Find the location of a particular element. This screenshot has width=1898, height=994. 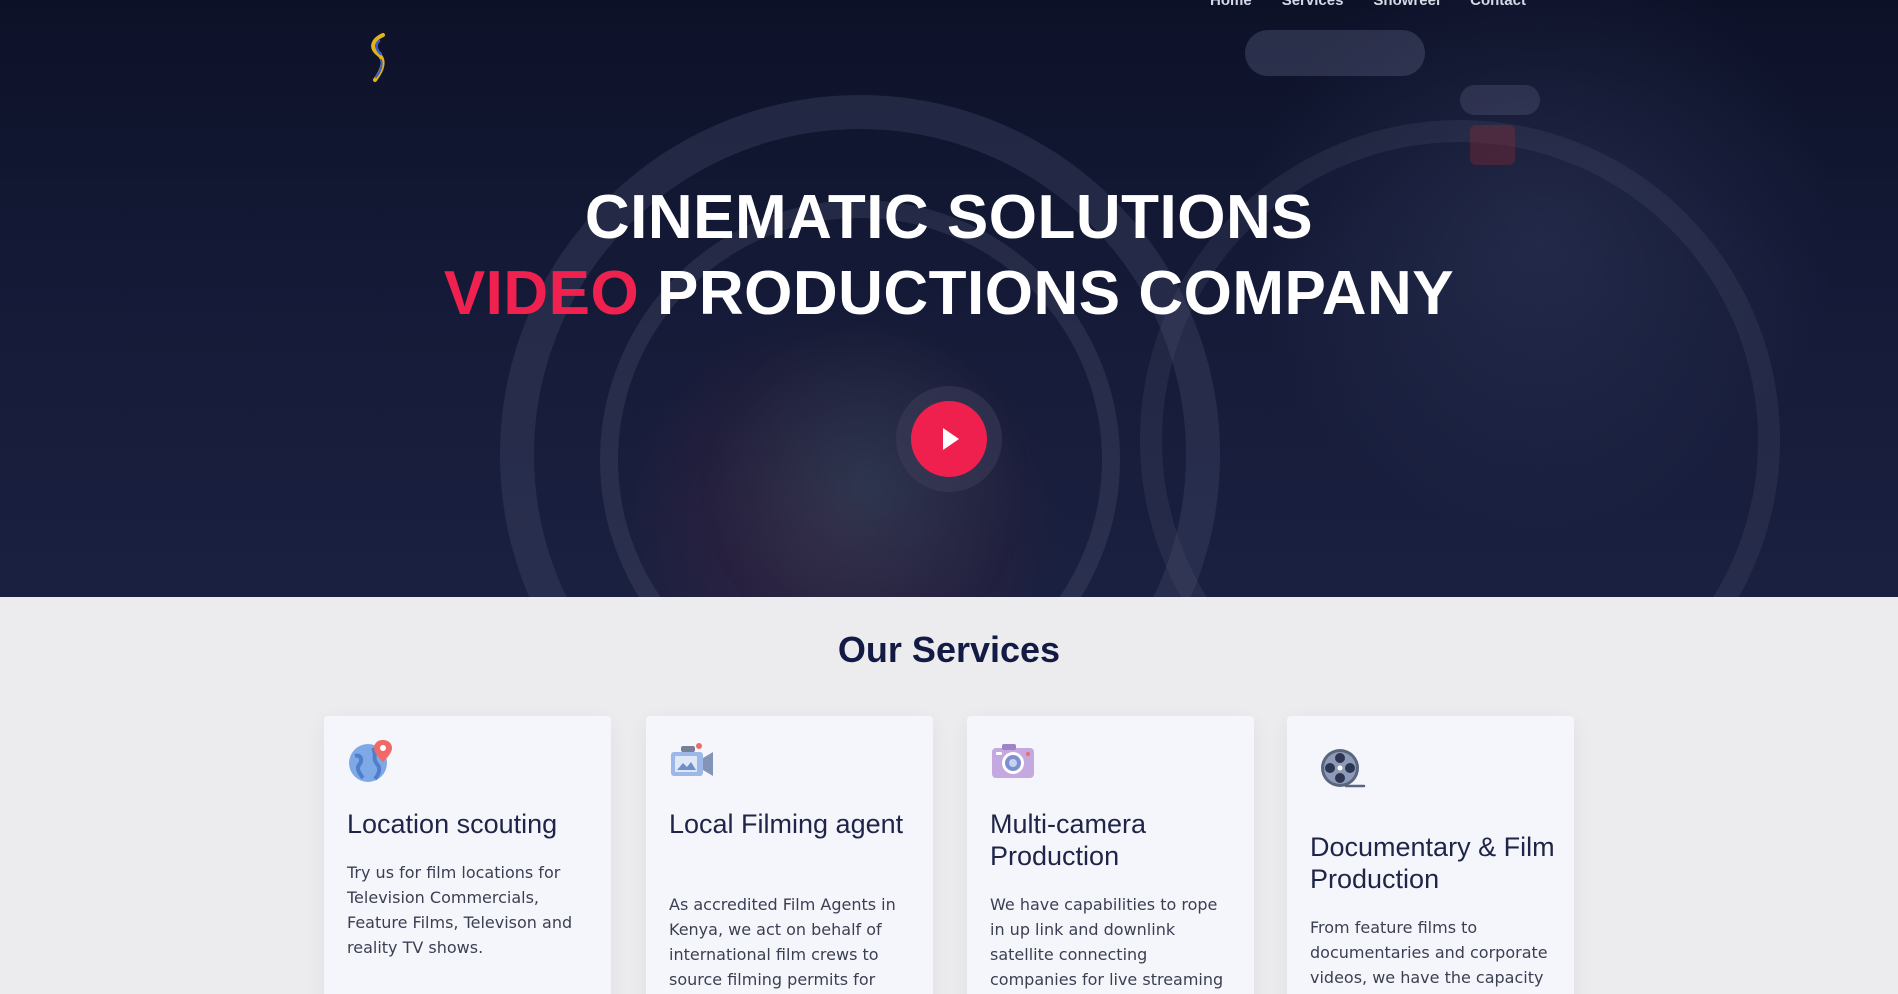

film-reel-icon is located at coordinates (1343, 771).